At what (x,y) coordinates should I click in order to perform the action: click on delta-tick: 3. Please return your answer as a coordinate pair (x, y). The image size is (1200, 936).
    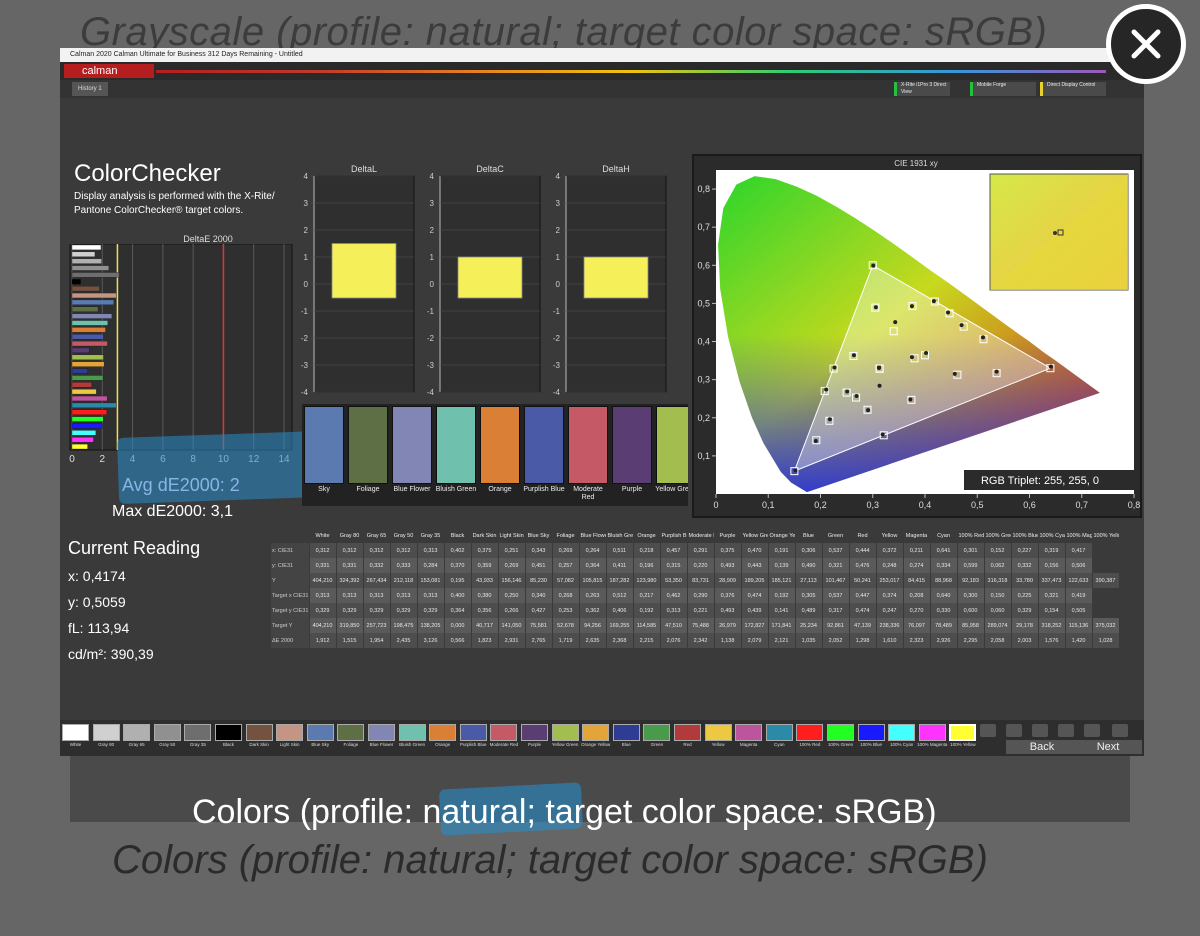
    Looking at the image, I should click on (558, 203).